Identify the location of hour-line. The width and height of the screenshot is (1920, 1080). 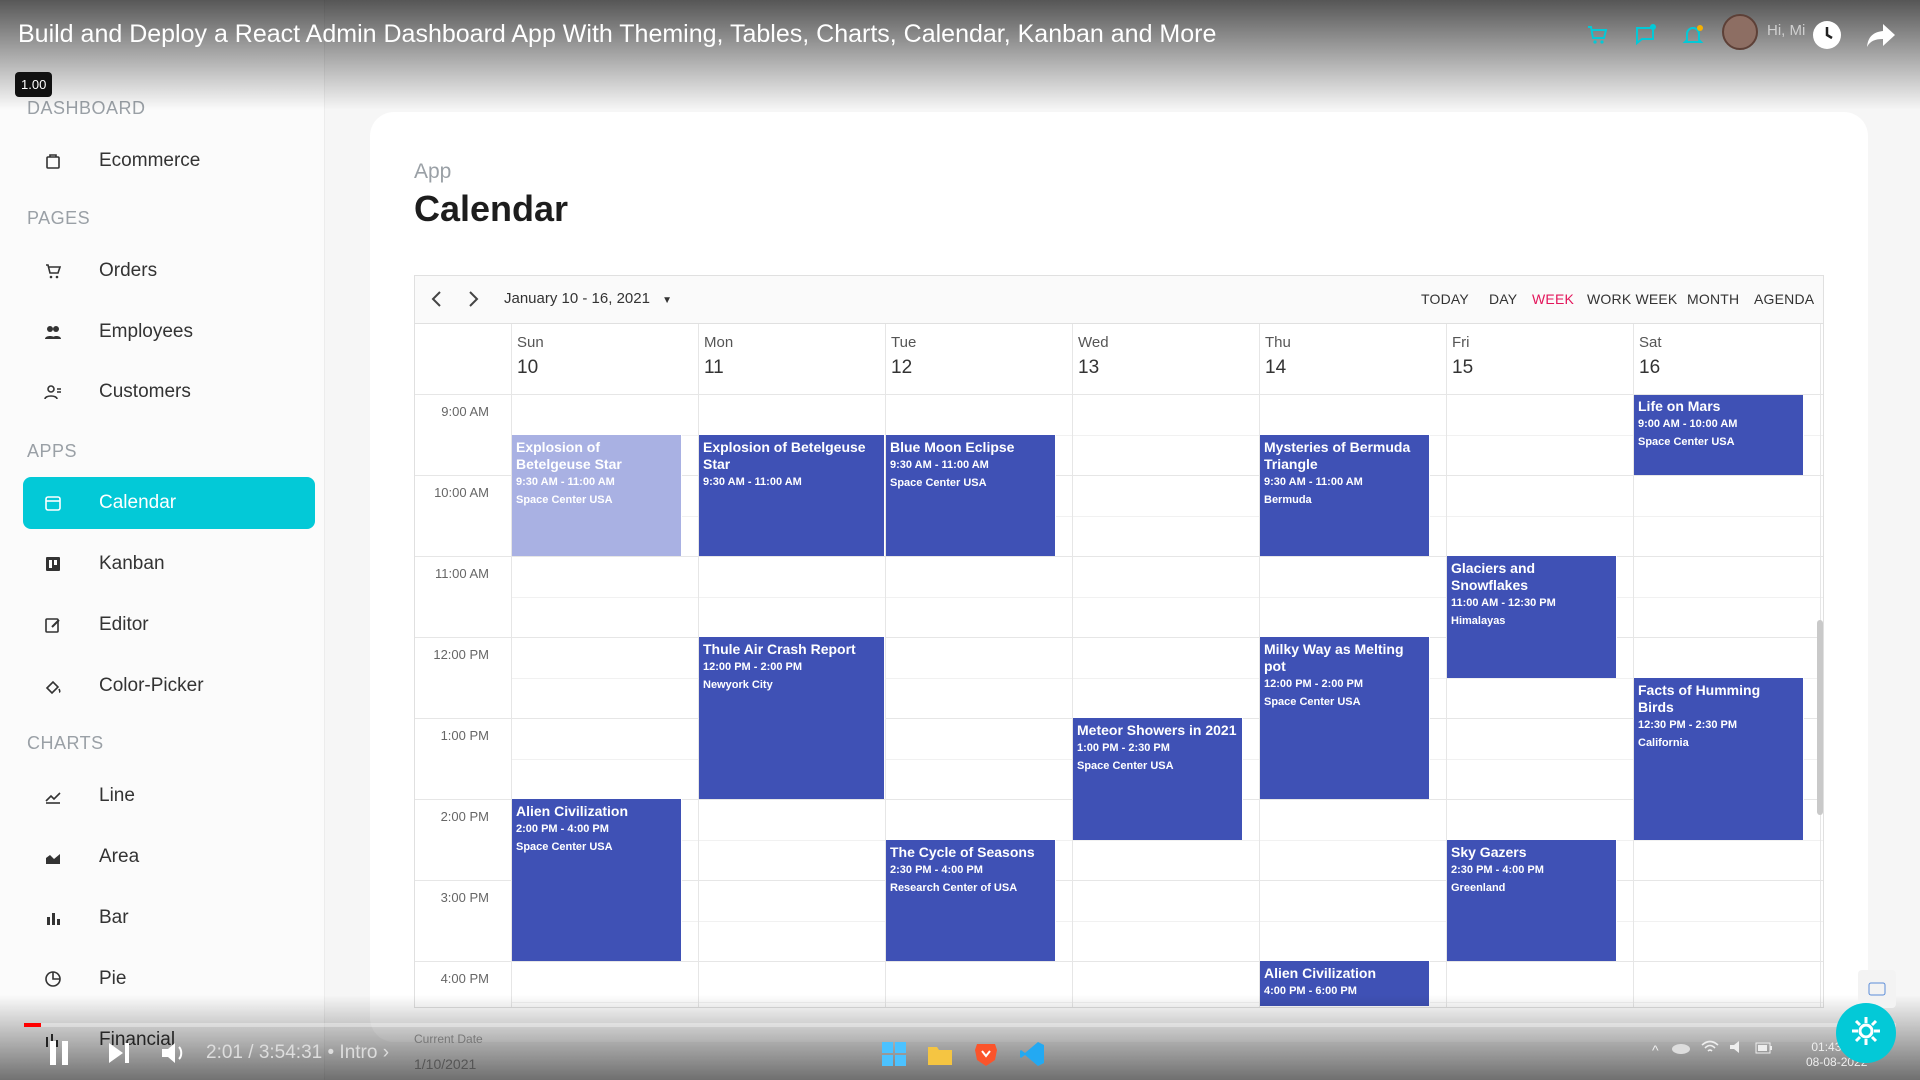
(1119, 961).